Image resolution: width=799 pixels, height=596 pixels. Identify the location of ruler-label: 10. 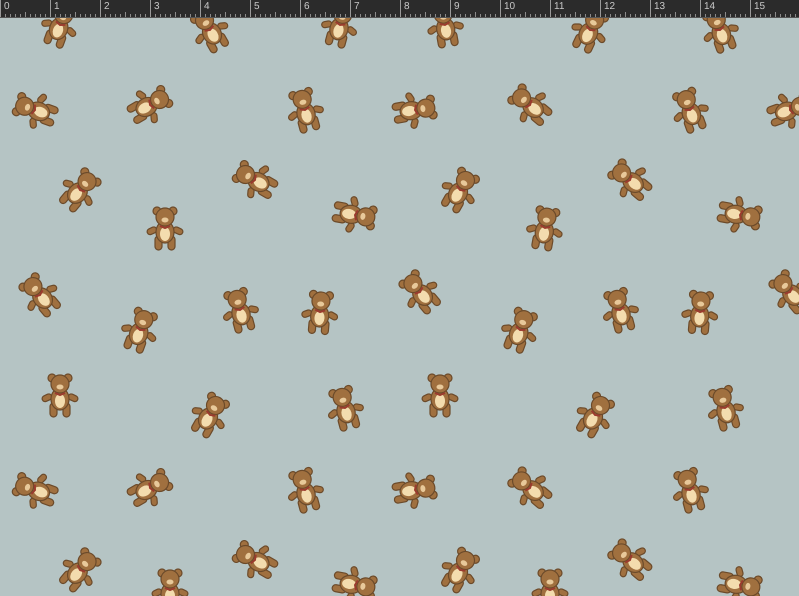
(510, 7).